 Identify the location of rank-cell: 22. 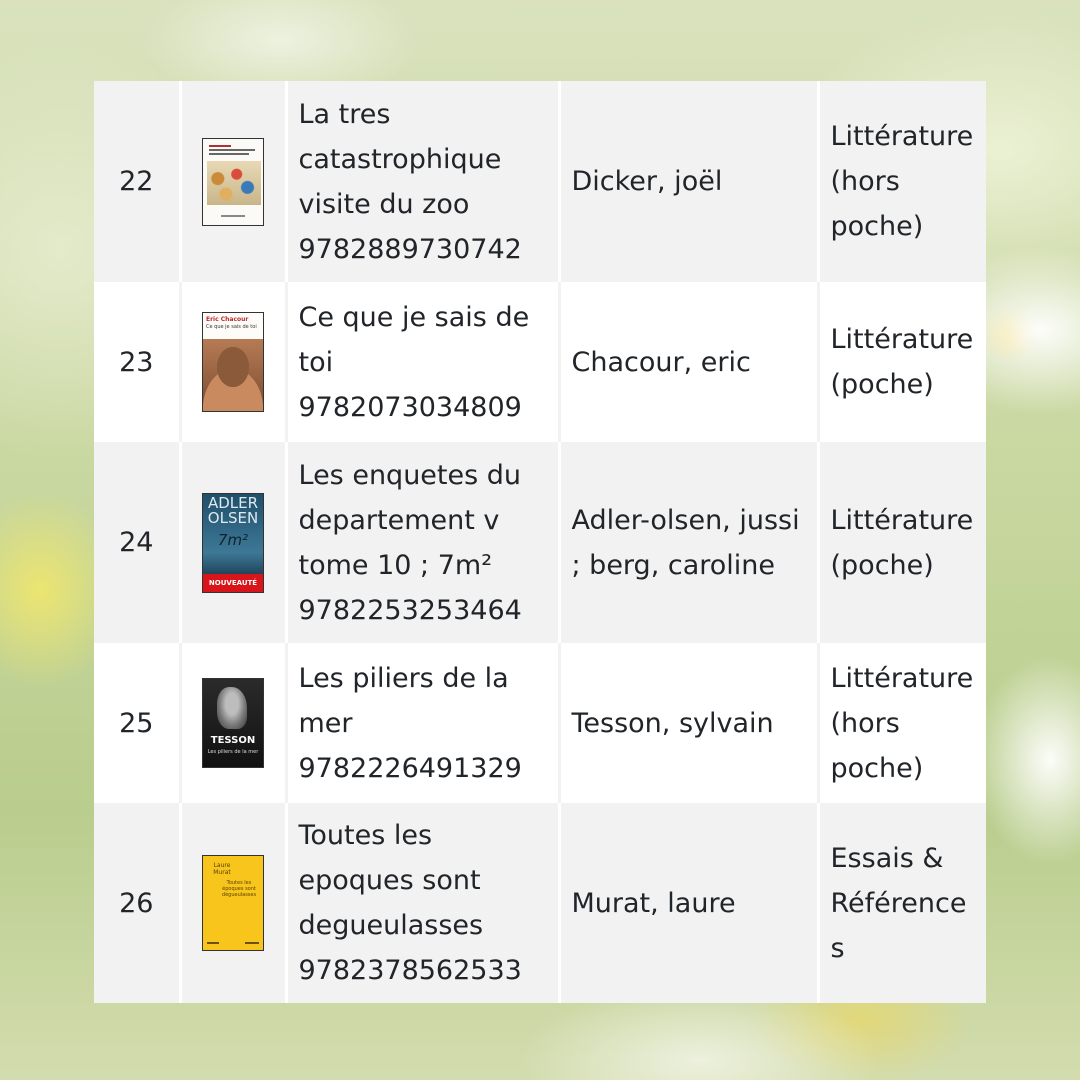
(137, 181).